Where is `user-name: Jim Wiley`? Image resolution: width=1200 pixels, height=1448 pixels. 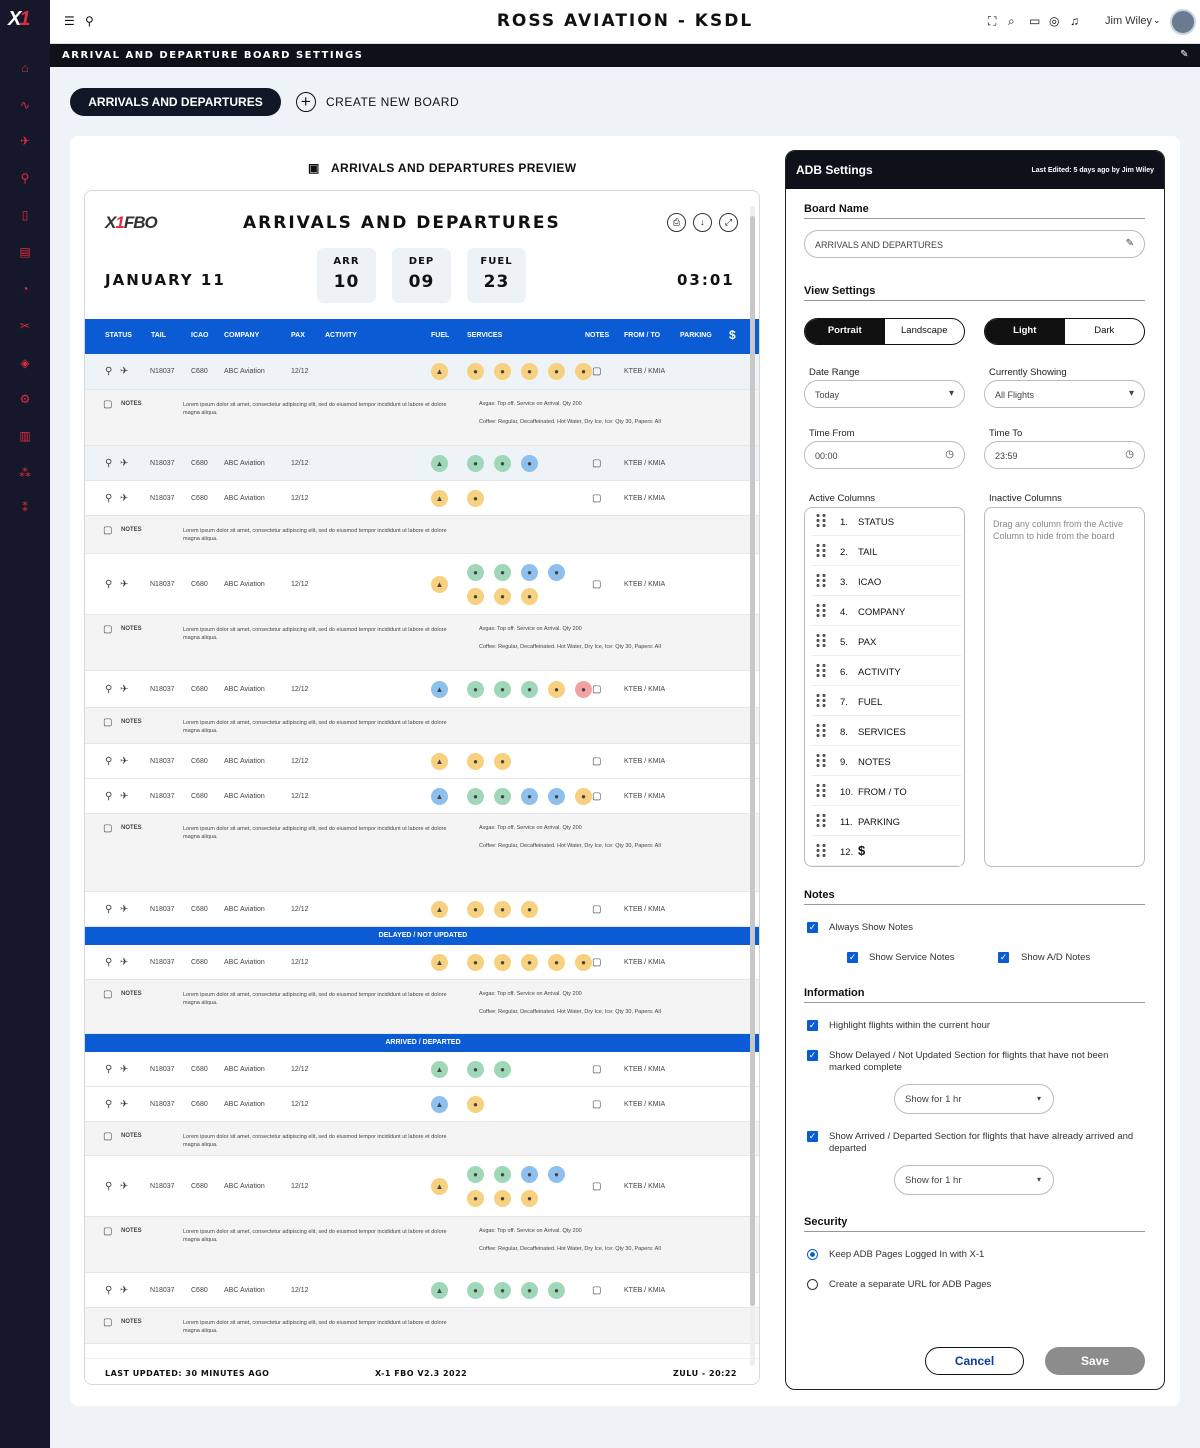
user-name: Jim Wiley is located at coordinates (1128, 21).